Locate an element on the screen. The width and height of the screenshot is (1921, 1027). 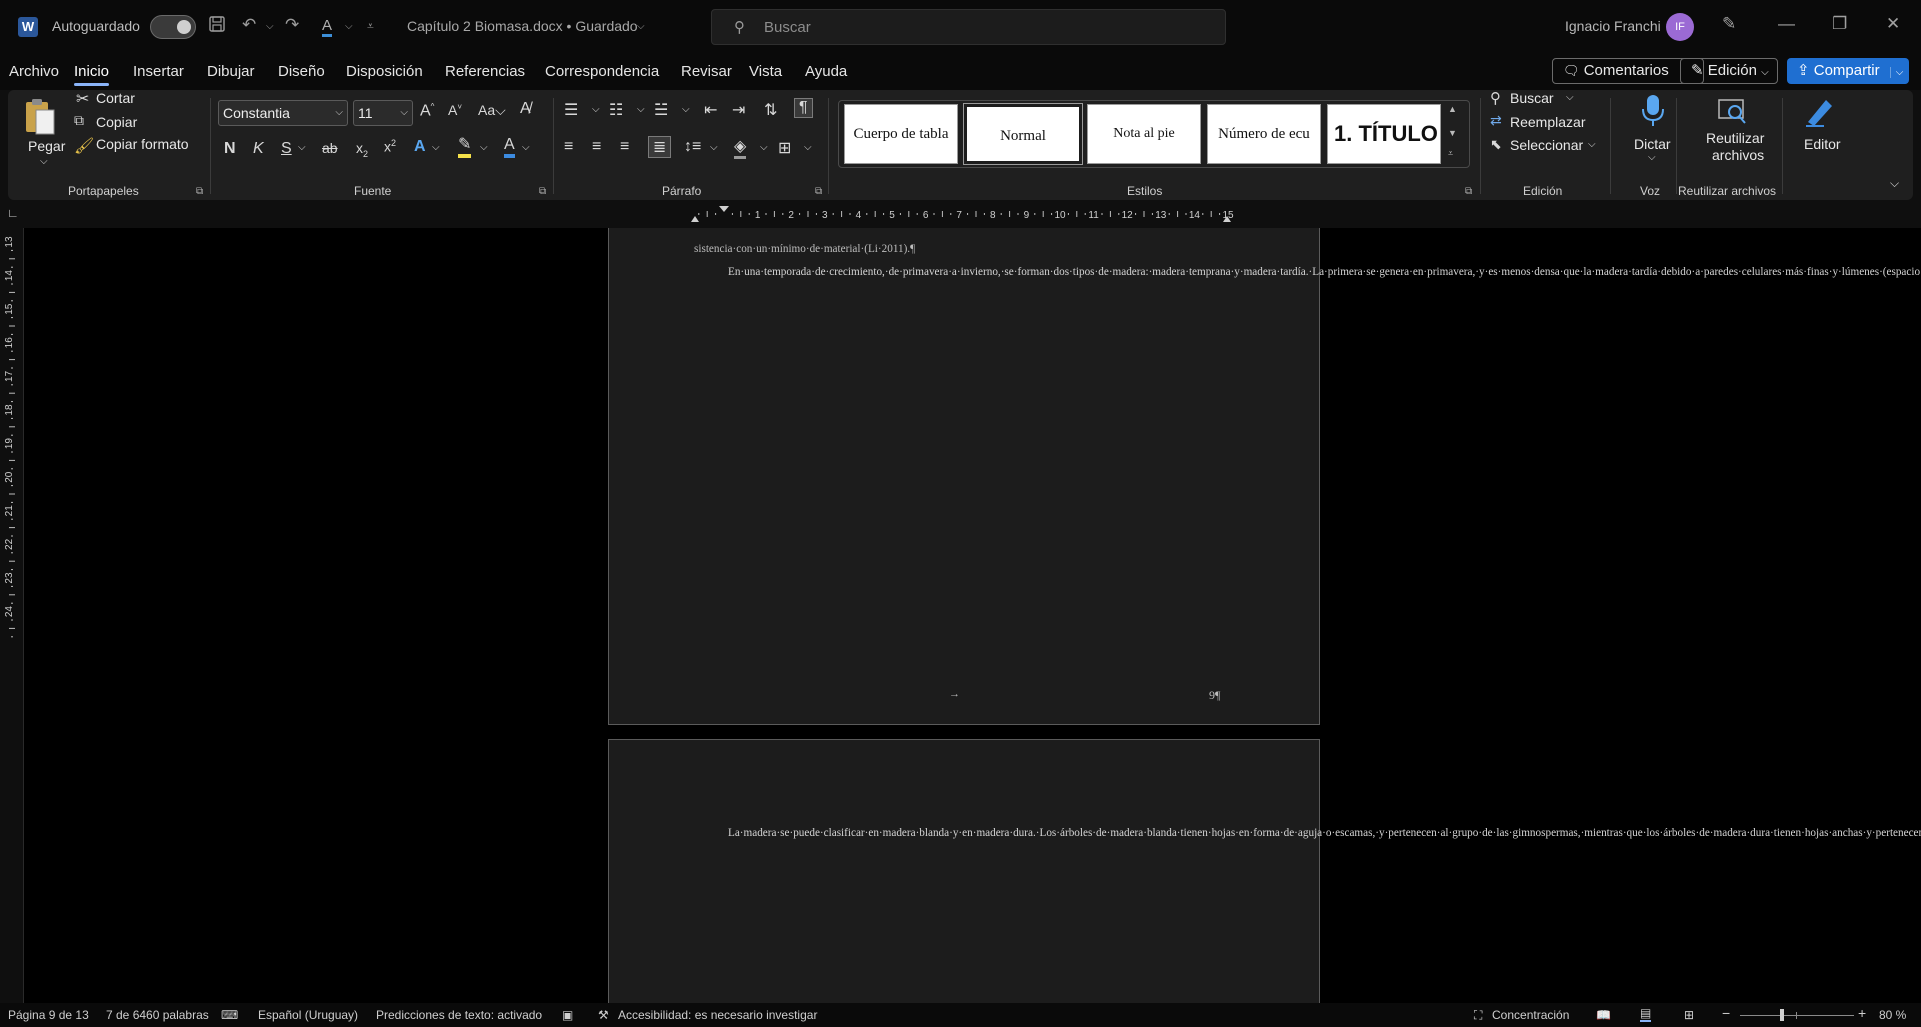
borders-icon: ⊞ is located at coordinates (784, 148).